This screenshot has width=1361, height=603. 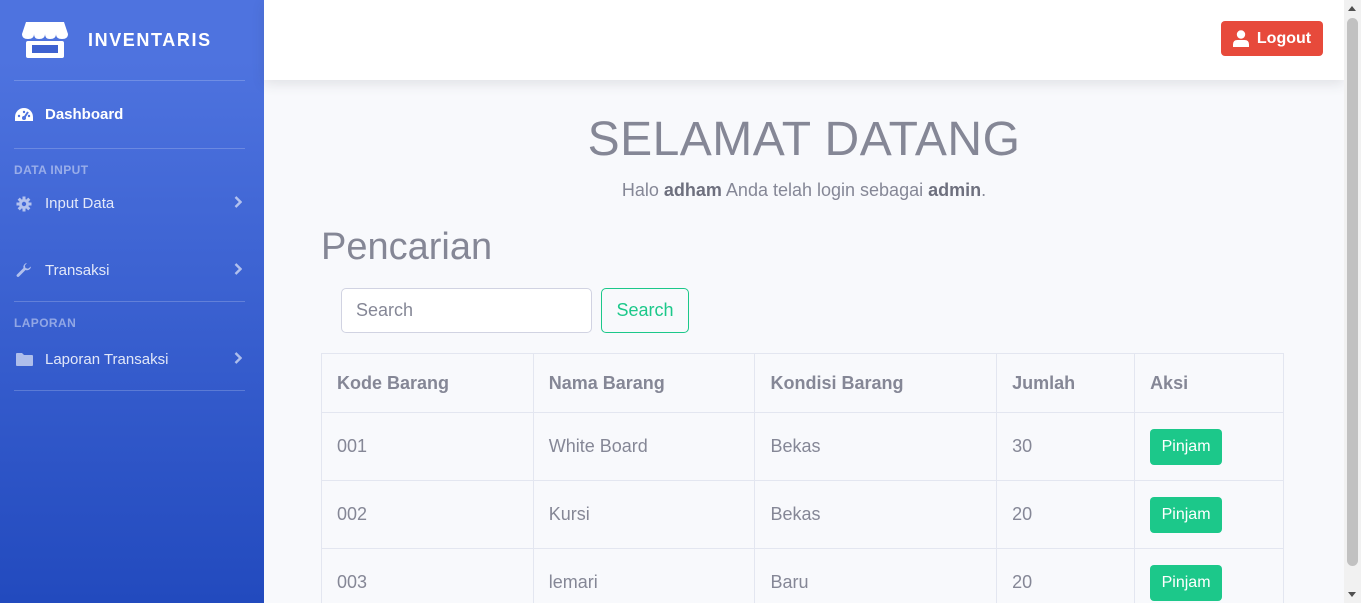 What do you see at coordinates (1066, 446) in the screenshot?
I see `cell-jumlah: 30` at bounding box center [1066, 446].